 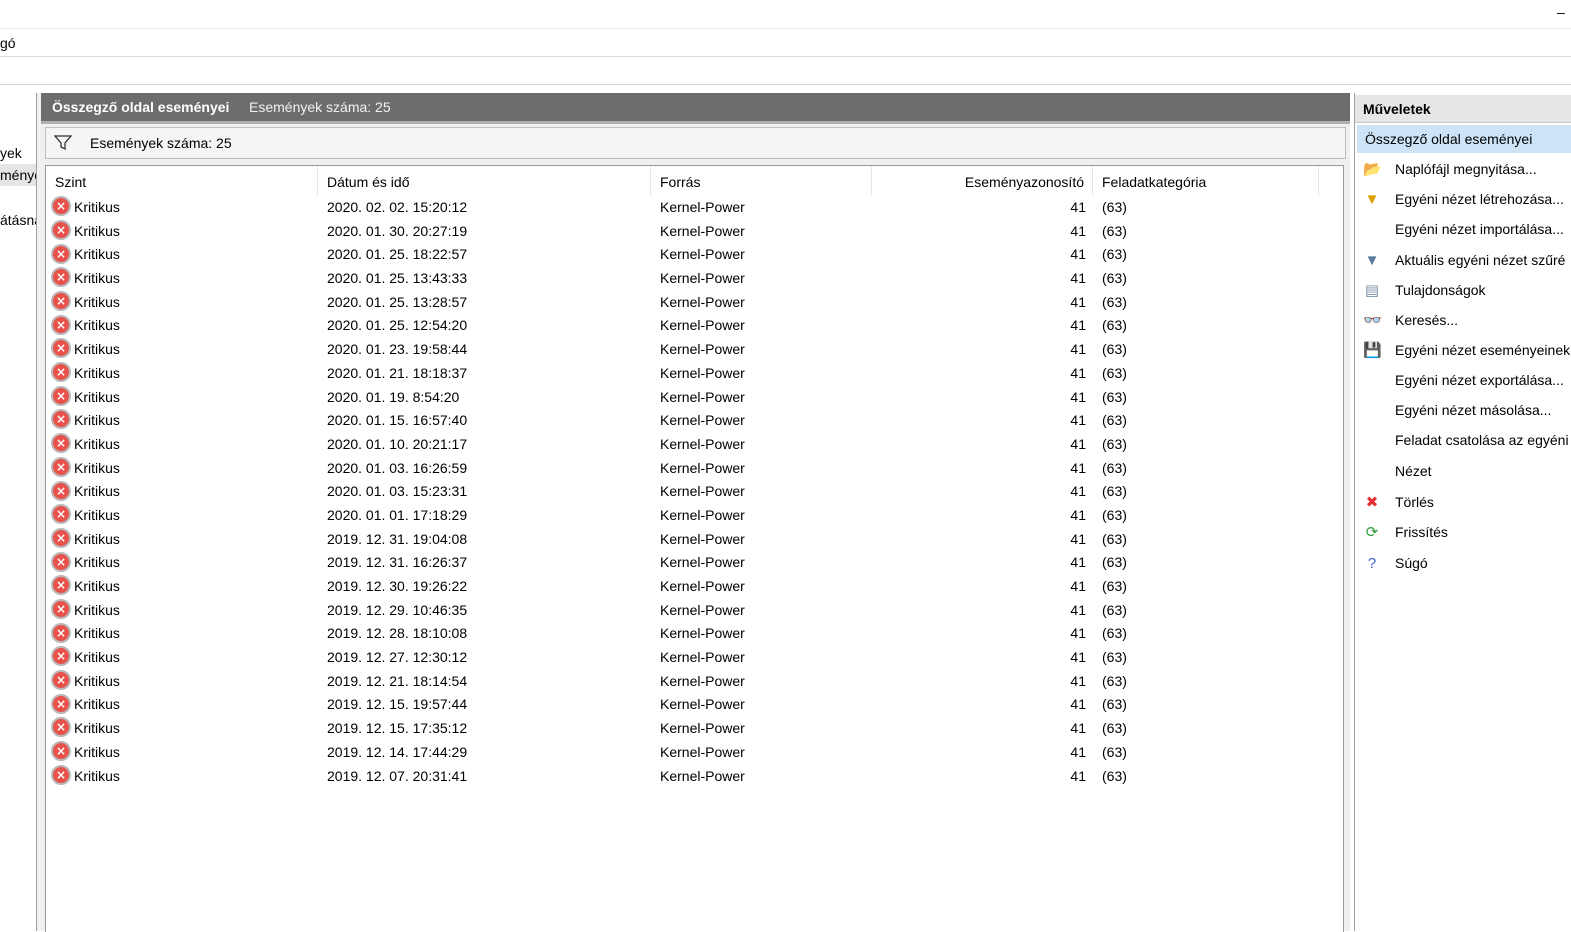 I want to click on cell-date-text: 2019. 12. 21. 18:14:54, so click(x=397, y=680).